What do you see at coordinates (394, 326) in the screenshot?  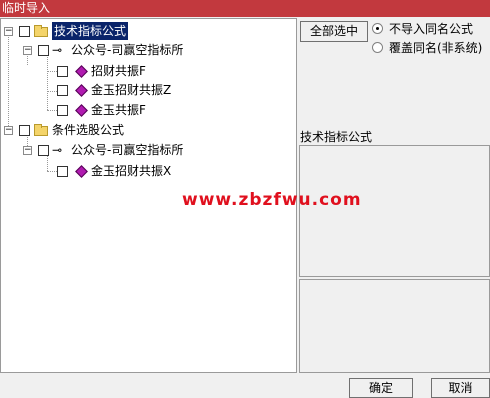 I see `formula-params-panel` at bounding box center [394, 326].